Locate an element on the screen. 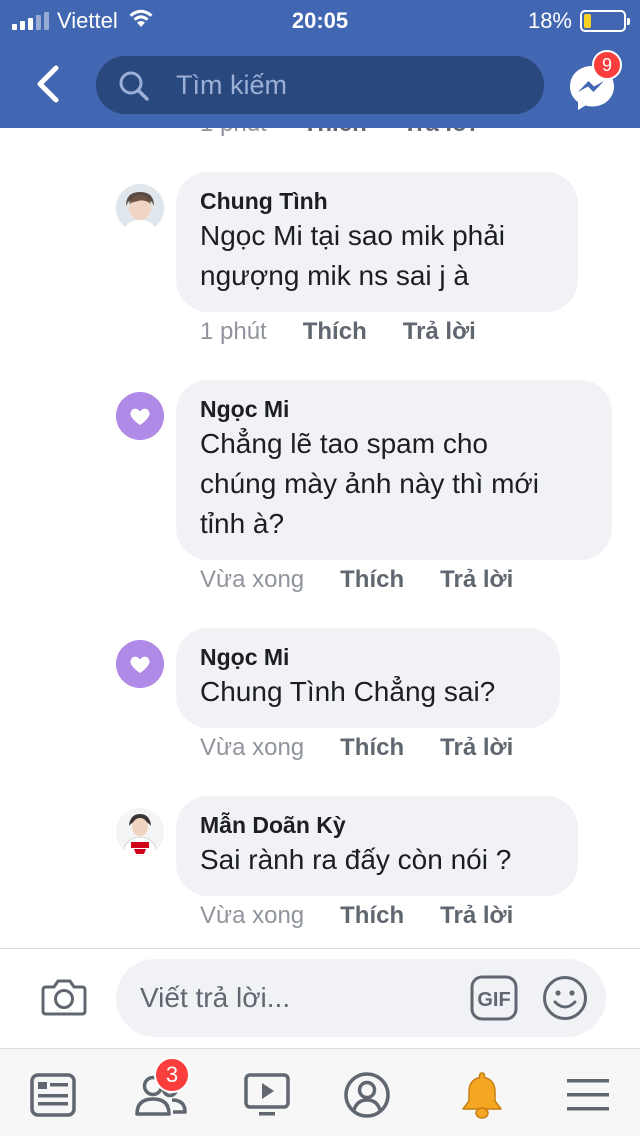 This screenshot has height=1136, width=640. back-button is located at coordinates (48, 84).